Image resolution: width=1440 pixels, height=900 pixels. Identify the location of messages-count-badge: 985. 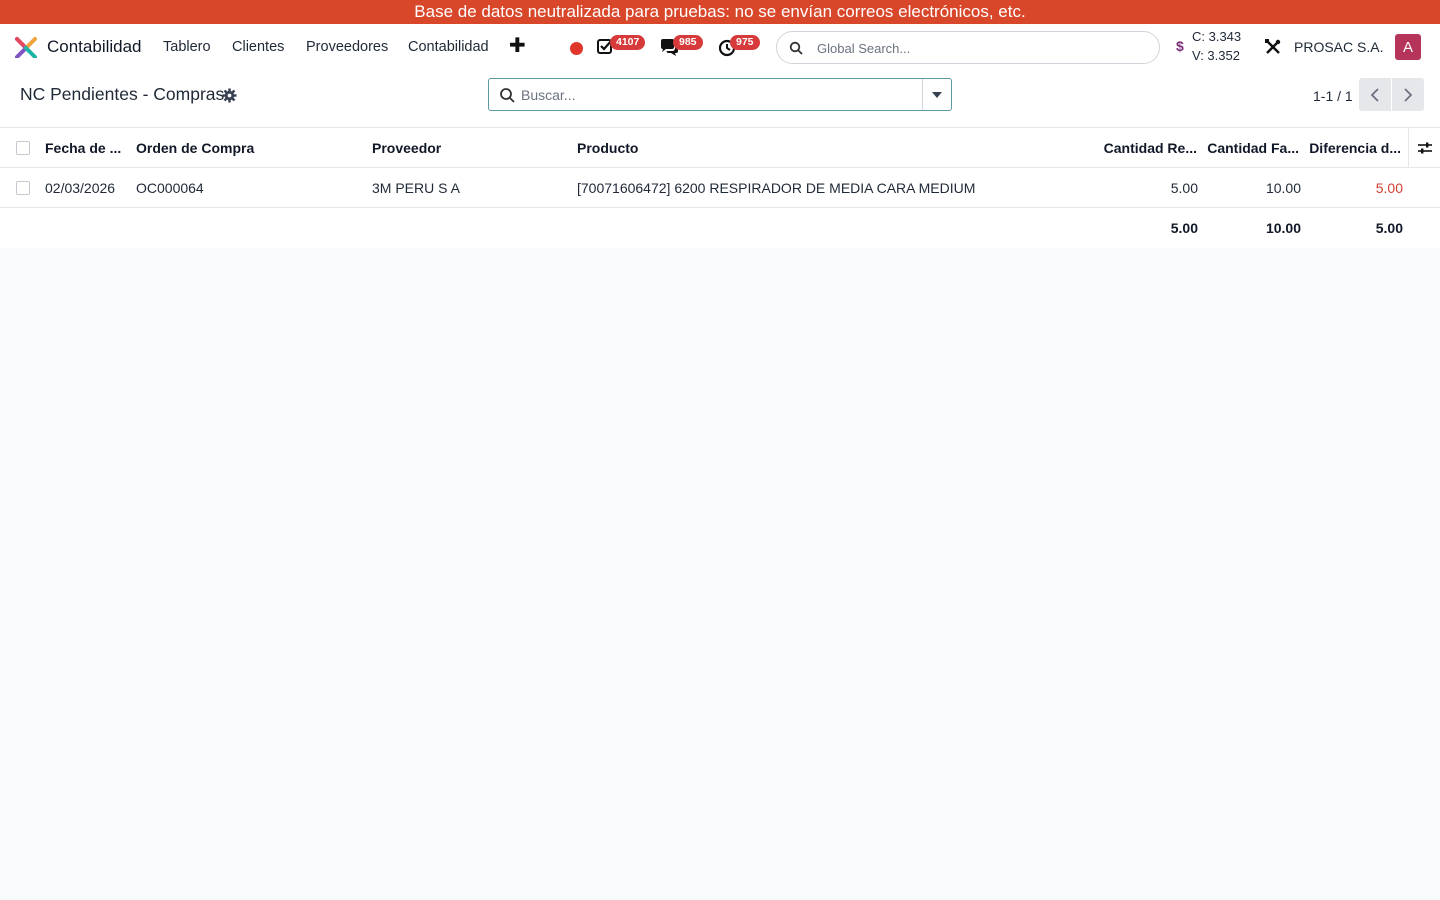
(688, 42).